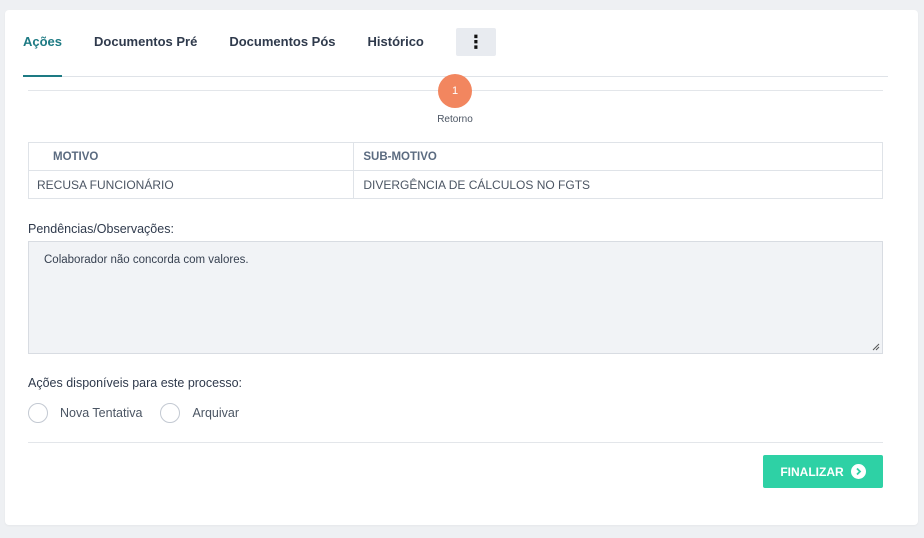 This screenshot has width=924, height=538. I want to click on cell-motivo: RECUSA FUNCIONÁRIO, so click(191, 184).